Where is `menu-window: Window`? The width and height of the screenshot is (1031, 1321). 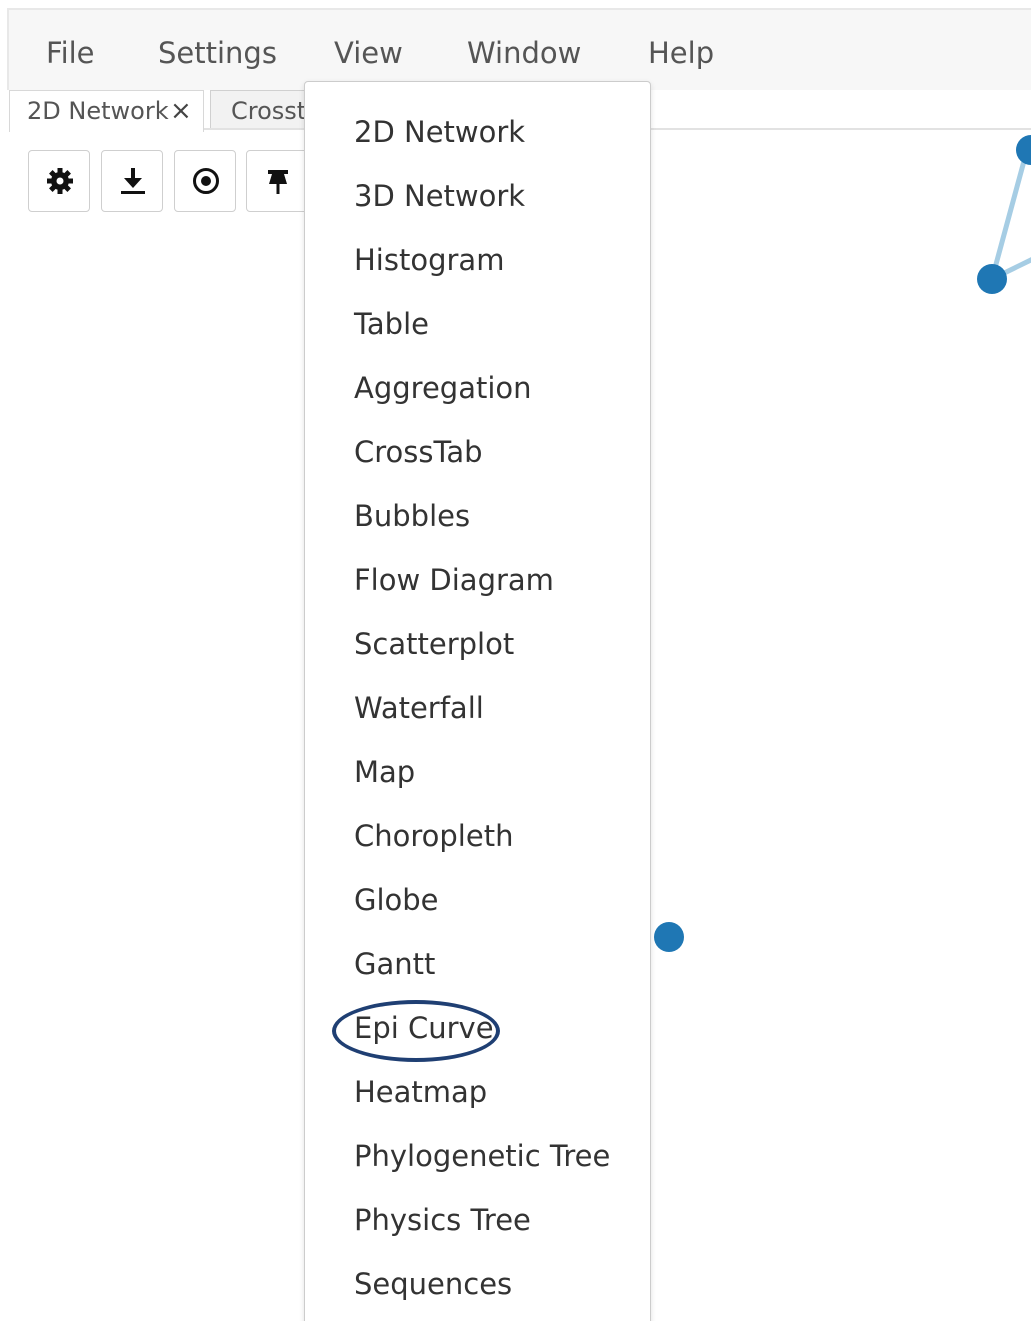
menu-window: Window is located at coordinates (524, 53).